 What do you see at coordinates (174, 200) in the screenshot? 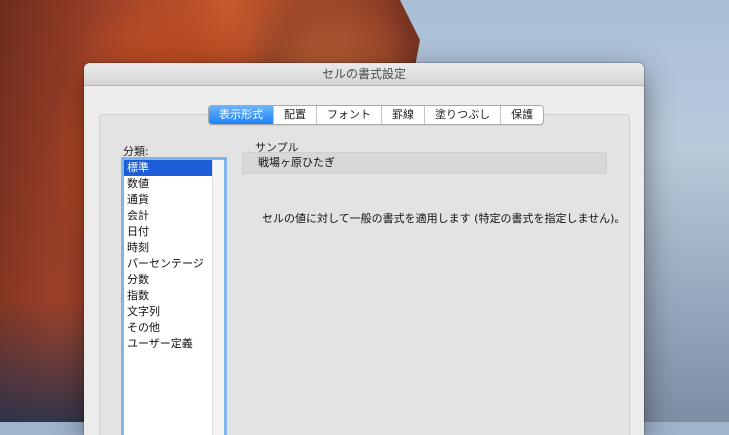
I see `category-item-currency: 通貨` at bounding box center [174, 200].